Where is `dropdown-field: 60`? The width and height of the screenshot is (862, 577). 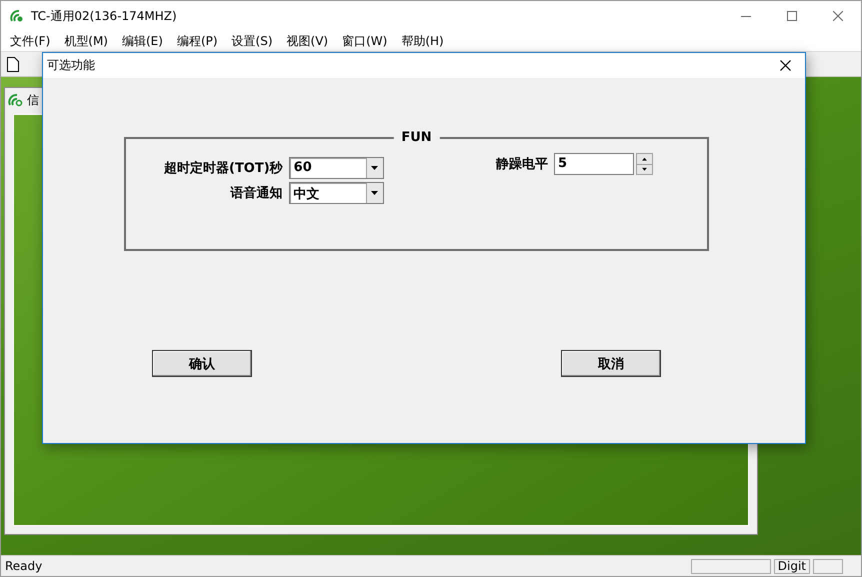
dropdown-field: 60 is located at coordinates (336, 168).